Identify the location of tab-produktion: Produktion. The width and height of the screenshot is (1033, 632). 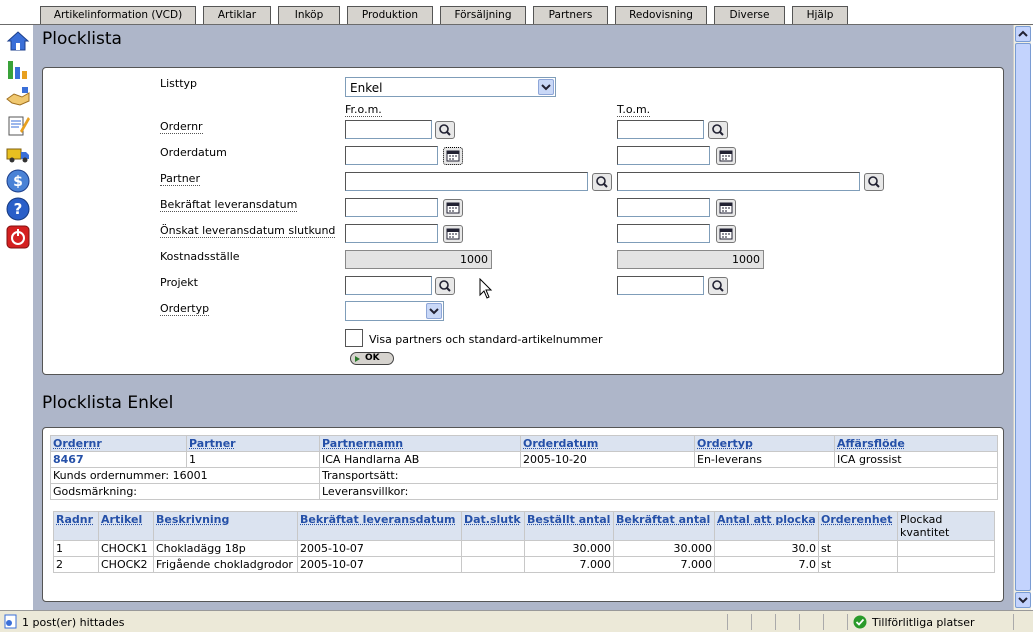
(390, 15).